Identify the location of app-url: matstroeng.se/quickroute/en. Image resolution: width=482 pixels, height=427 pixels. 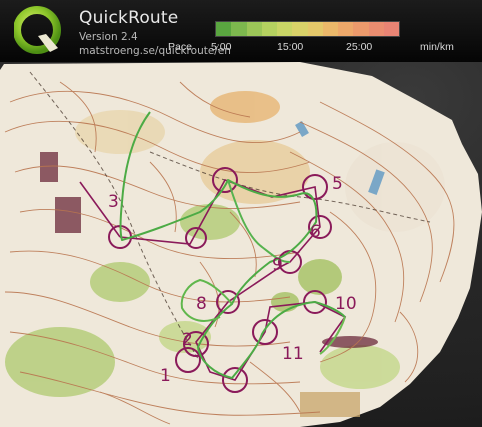
(155, 51).